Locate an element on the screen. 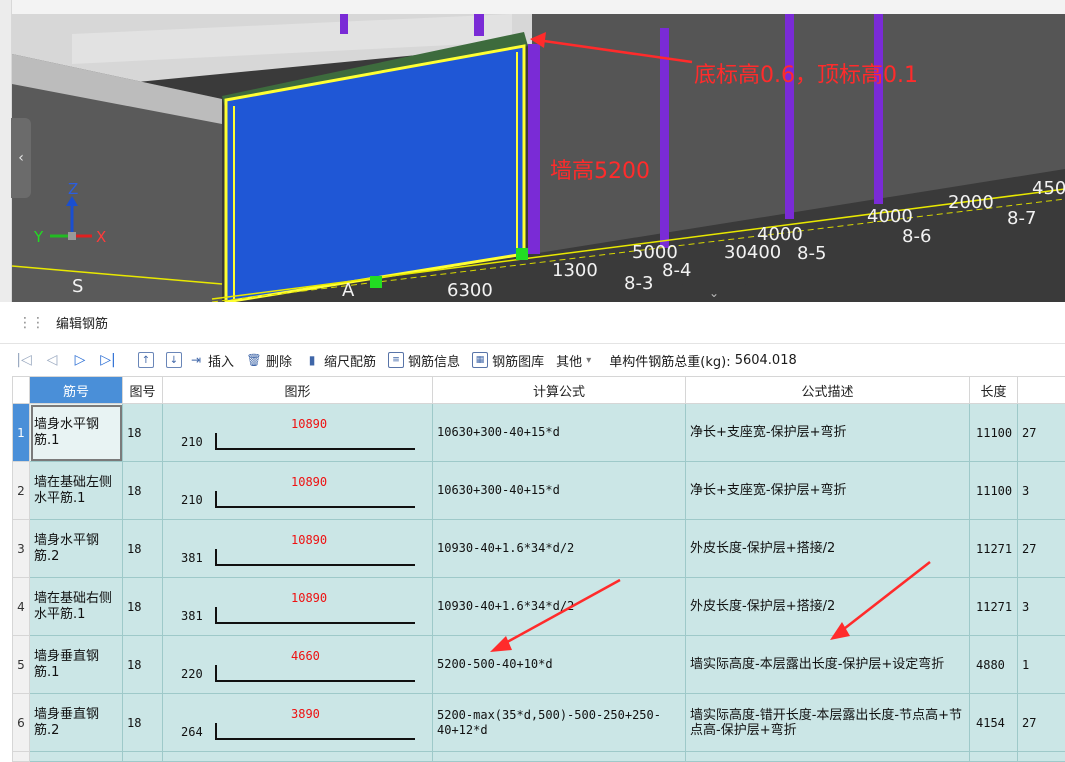 This screenshot has width=1065, height=762. insert-button: ⇥插入 is located at coordinates (211, 360).